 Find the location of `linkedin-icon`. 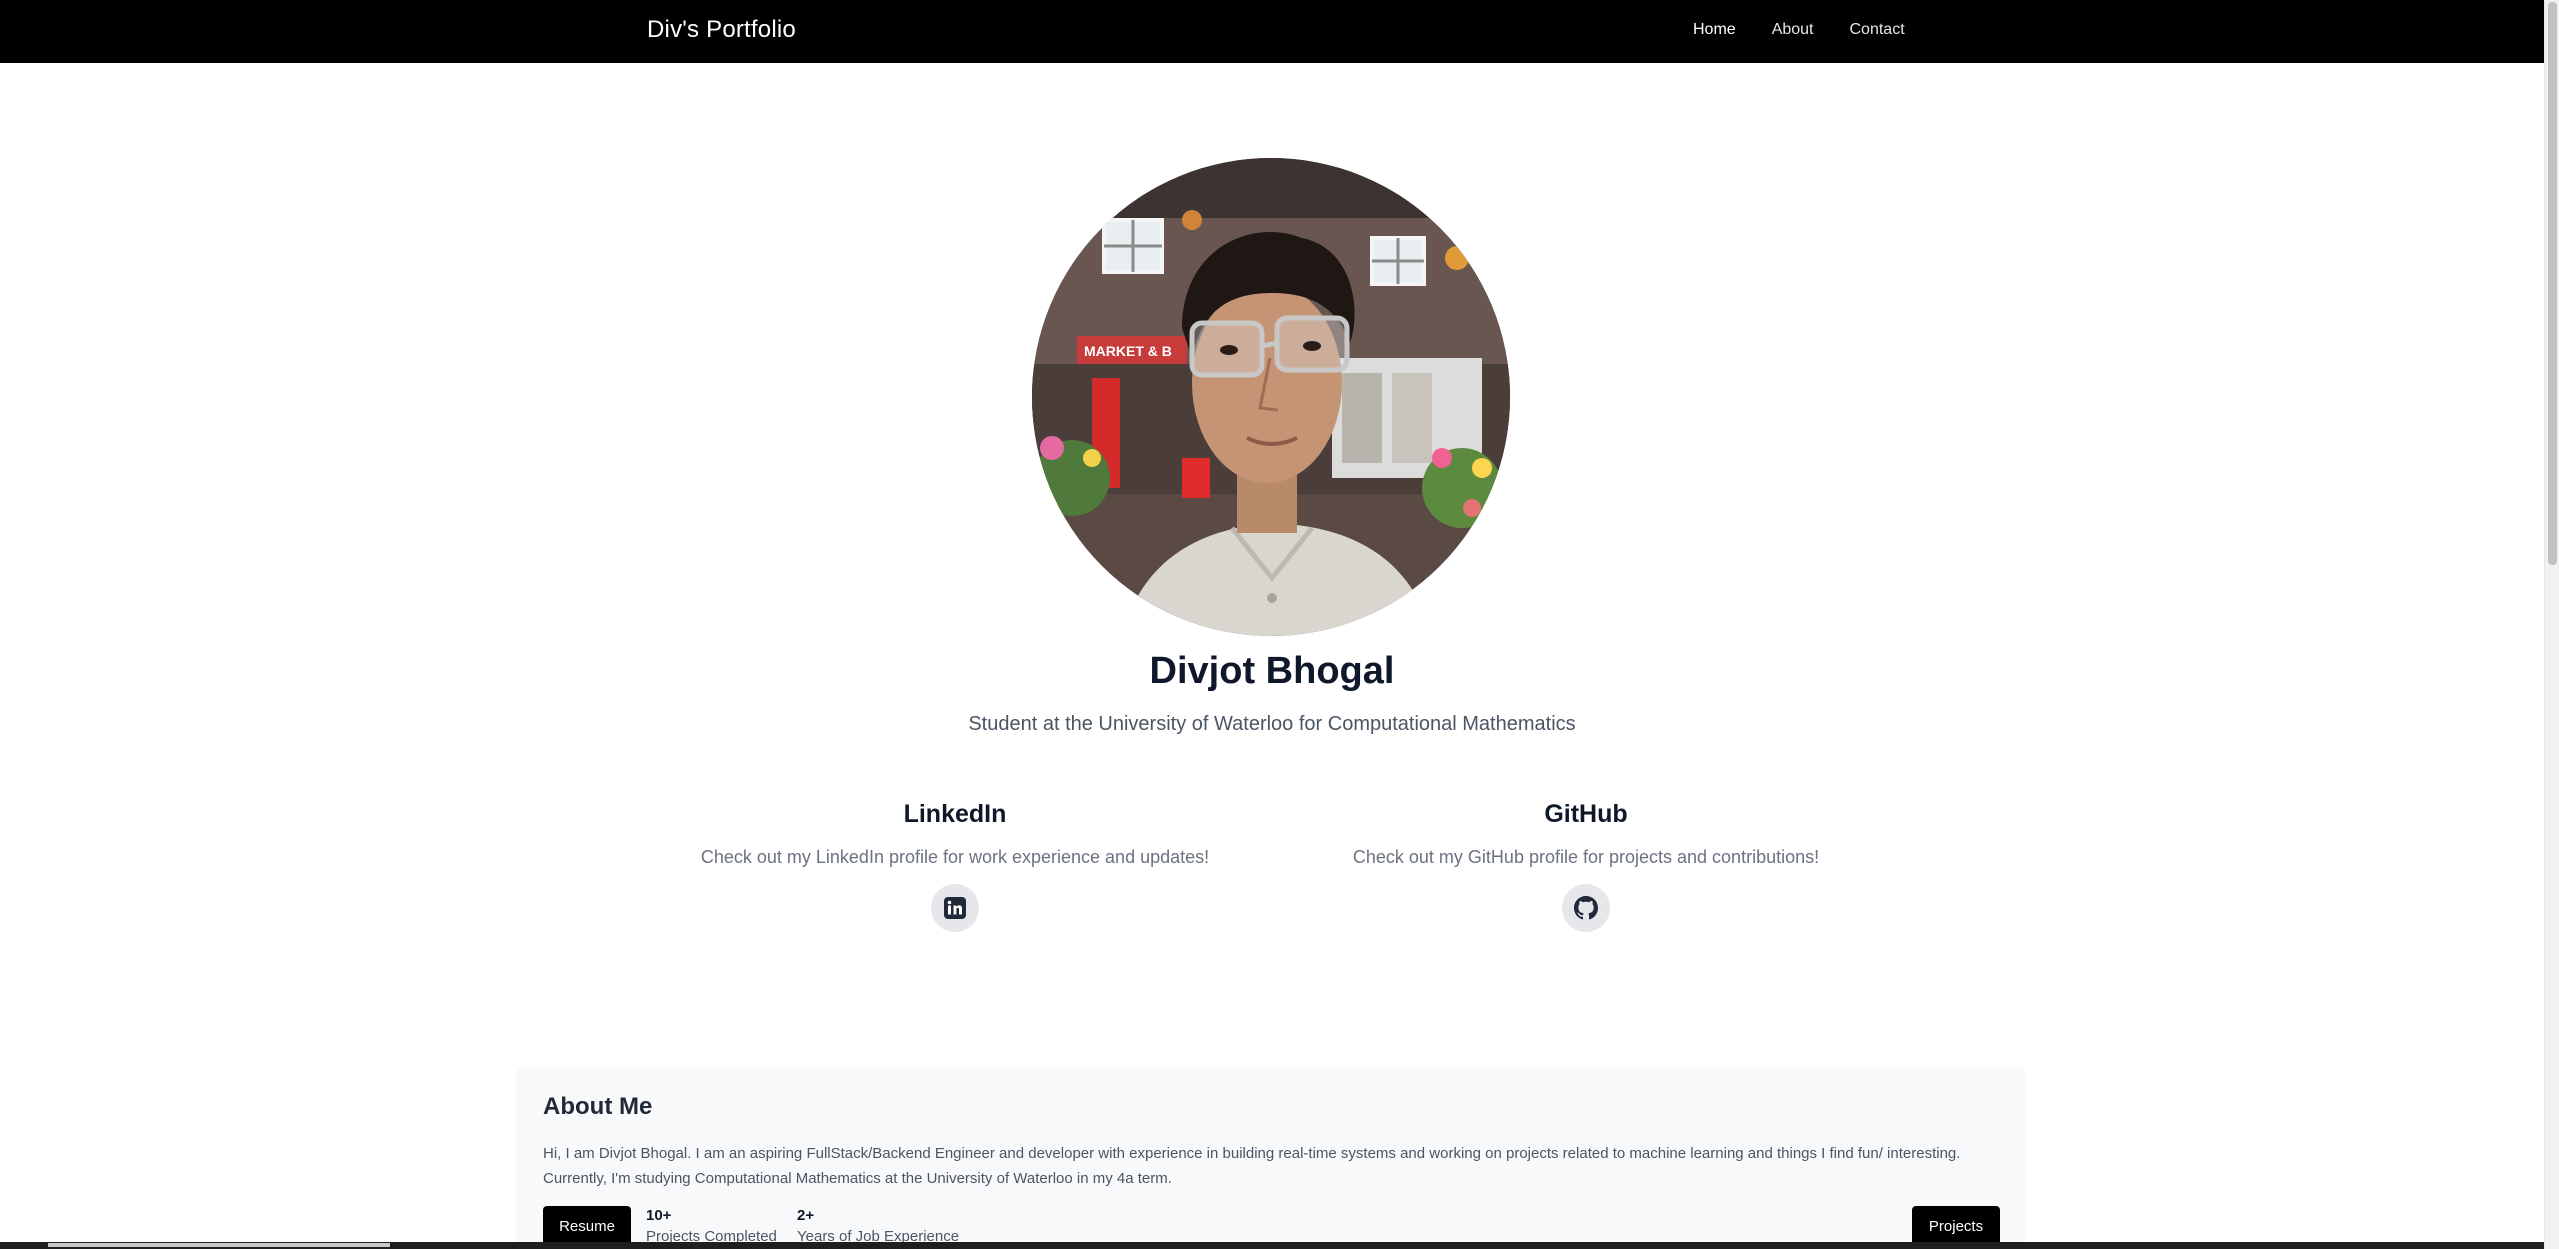

linkedin-icon is located at coordinates (955, 908).